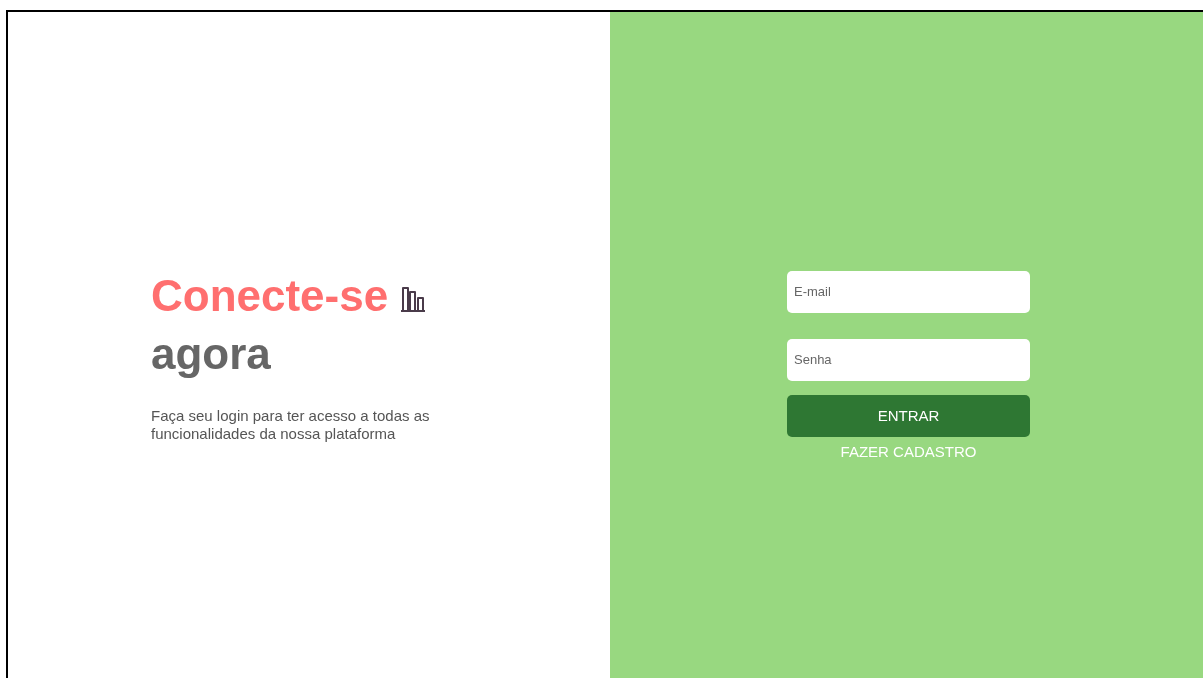  What do you see at coordinates (270, 296) in the screenshot?
I see `page-title: Conecte-se` at bounding box center [270, 296].